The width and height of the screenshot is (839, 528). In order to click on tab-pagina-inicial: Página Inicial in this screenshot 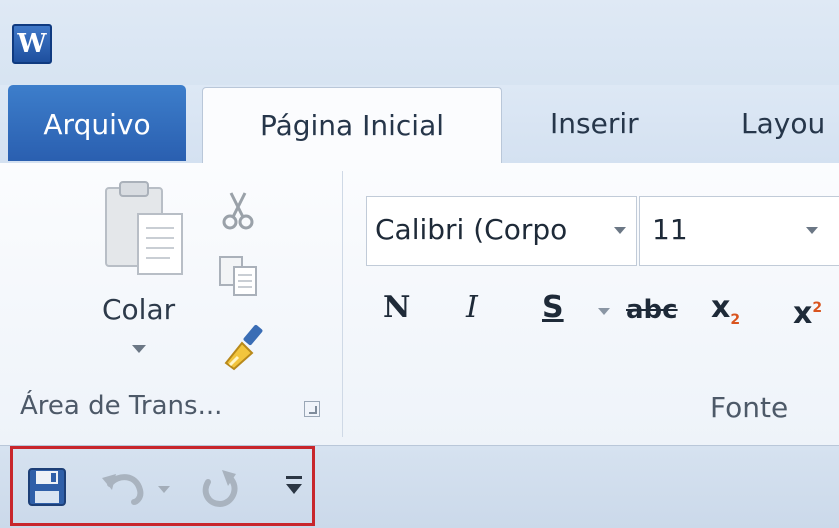, I will do `click(352, 126)`.